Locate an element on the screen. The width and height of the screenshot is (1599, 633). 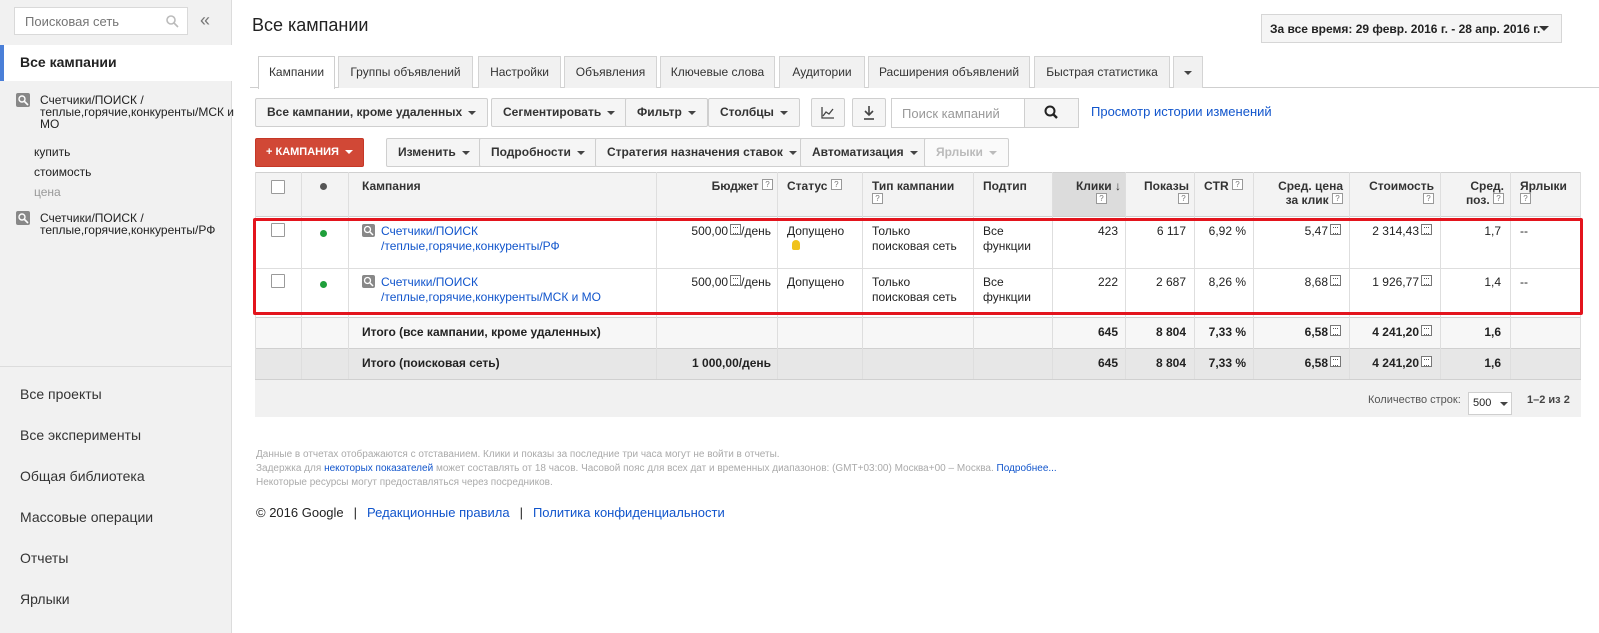
sidebar-nav-bulk-operations: Массовые операции is located at coordinates (86, 517).